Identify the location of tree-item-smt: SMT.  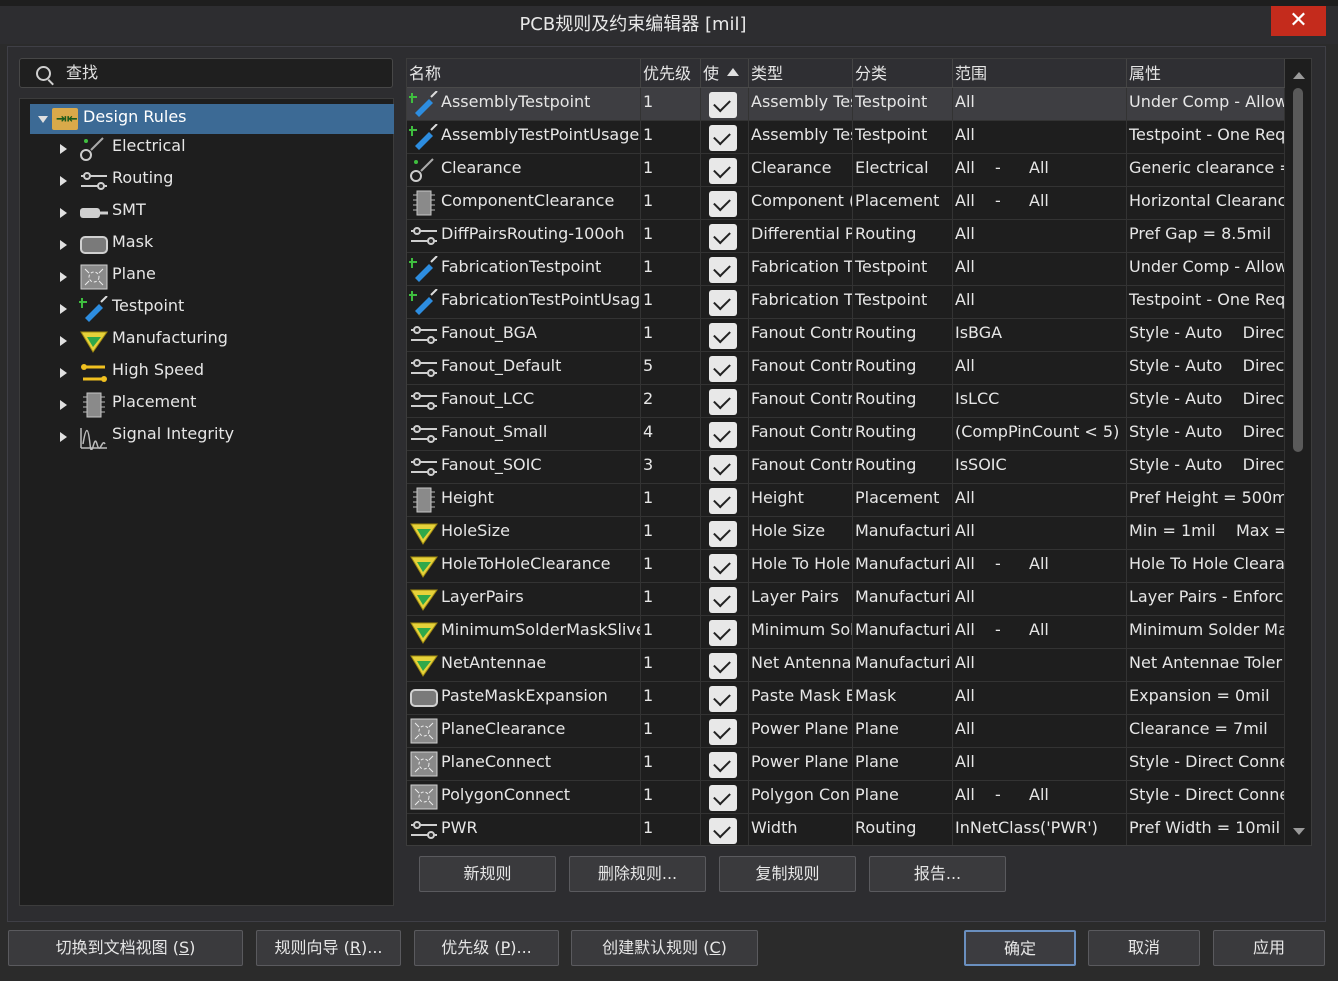
(220, 212).